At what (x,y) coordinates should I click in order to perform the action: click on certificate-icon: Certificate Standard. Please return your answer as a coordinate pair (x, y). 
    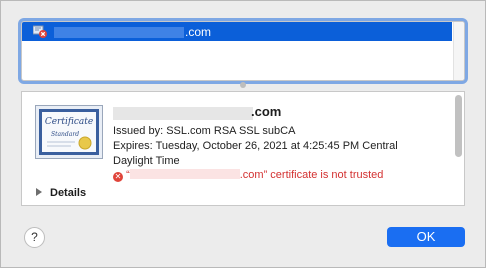
    Looking at the image, I should click on (69, 132).